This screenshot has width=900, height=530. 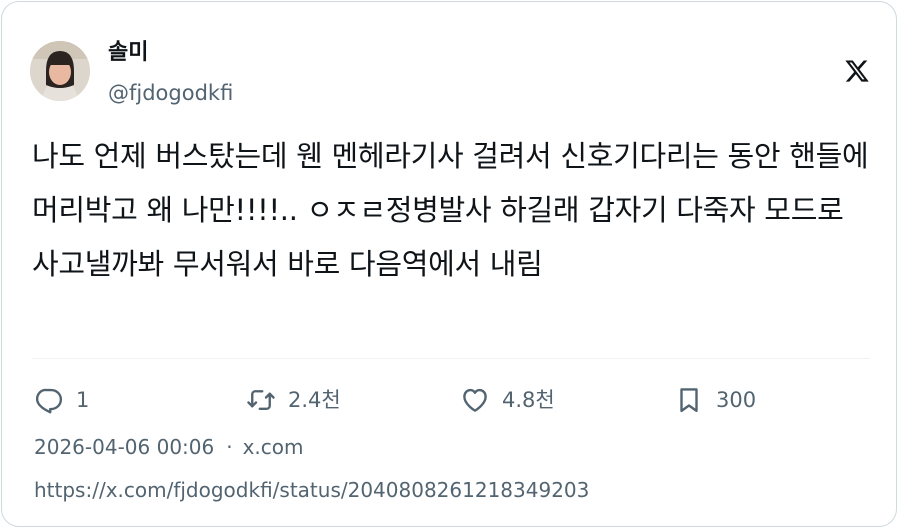 I want to click on source-link: x.com, so click(x=273, y=447).